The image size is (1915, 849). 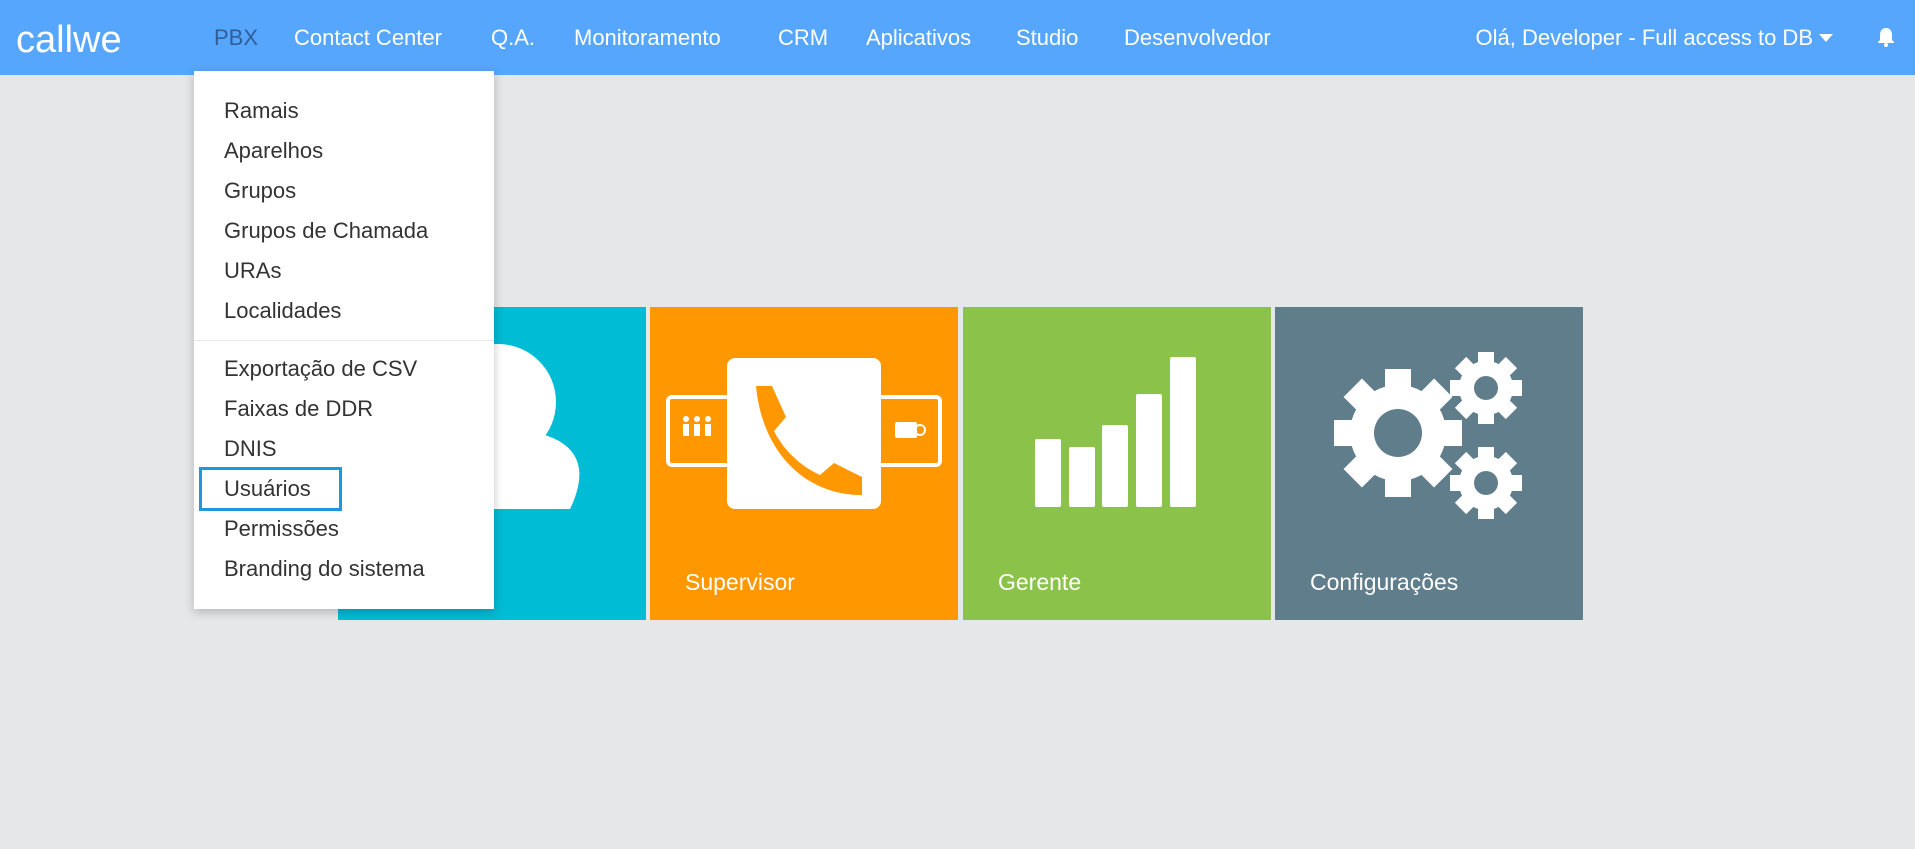 I want to click on nav-item-monitoramento: Monitoramento, so click(x=647, y=37).